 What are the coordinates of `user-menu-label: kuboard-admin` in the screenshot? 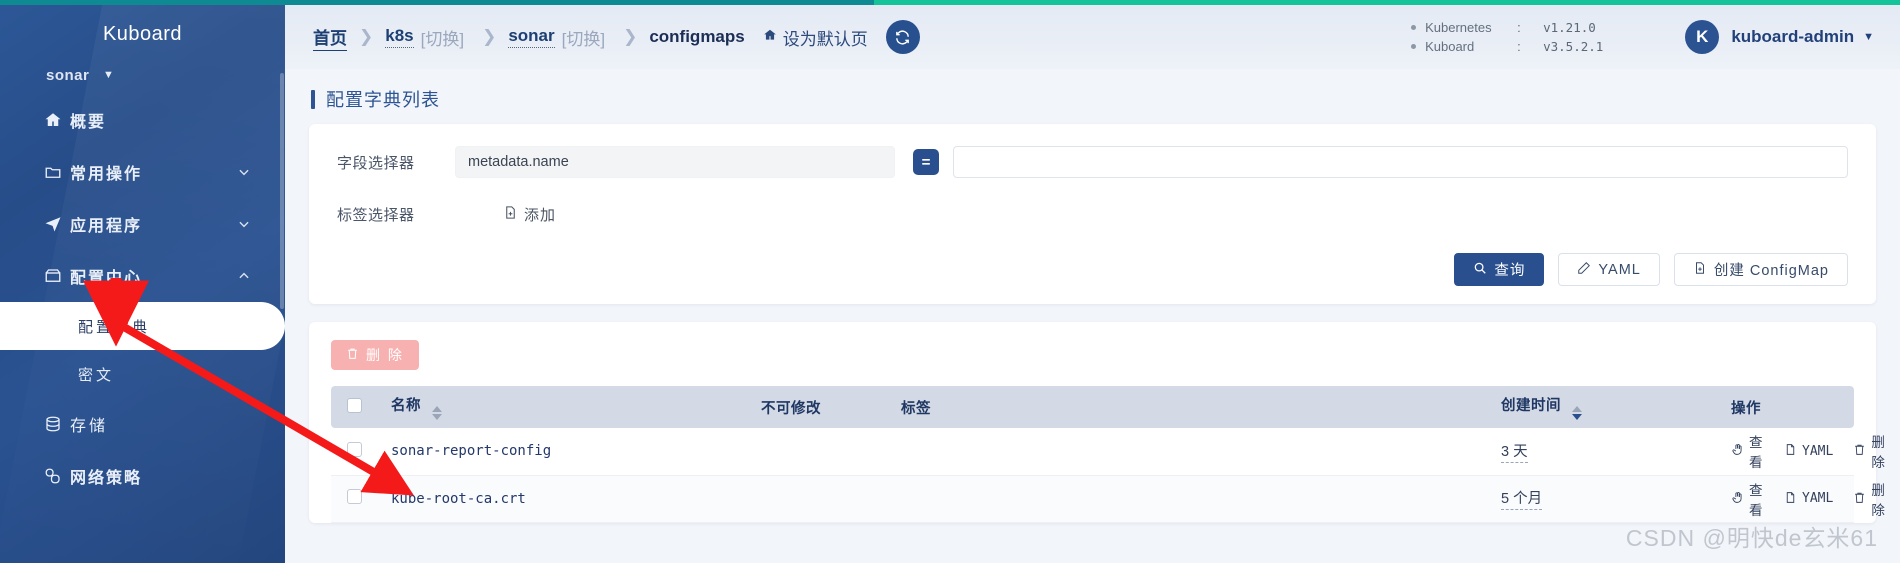 It's located at (1792, 37).